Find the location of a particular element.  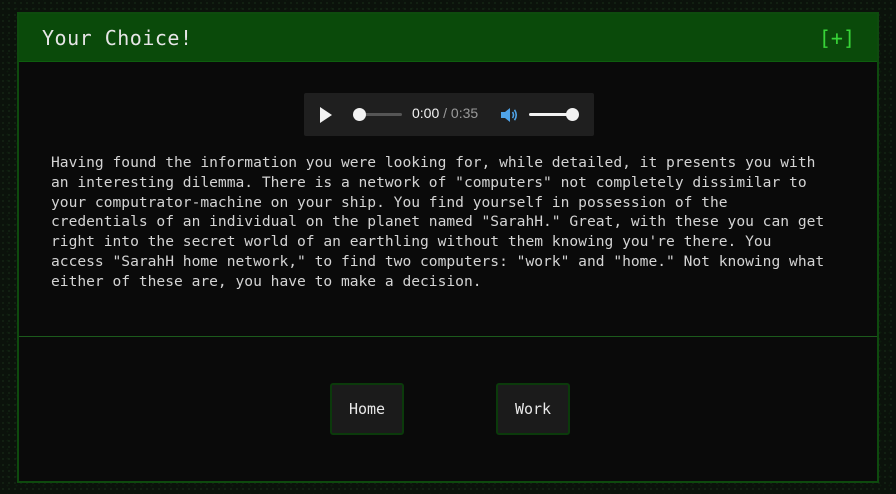

home-choice-button: Home is located at coordinates (367, 409).